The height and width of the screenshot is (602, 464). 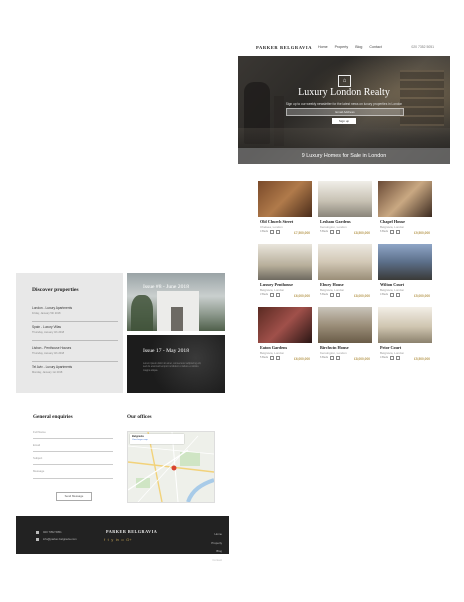 What do you see at coordinates (334, 347) in the screenshot?
I see `listing-name: Birchwin House` at bounding box center [334, 347].